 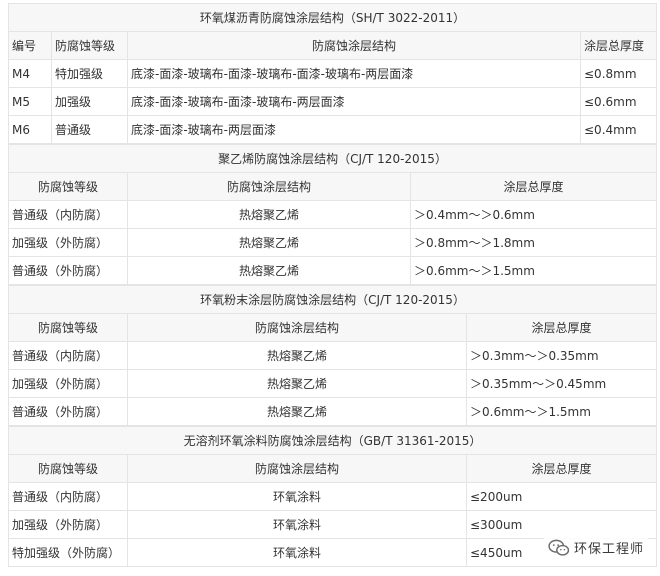 I want to click on wechat-icon, so click(x=559, y=547).